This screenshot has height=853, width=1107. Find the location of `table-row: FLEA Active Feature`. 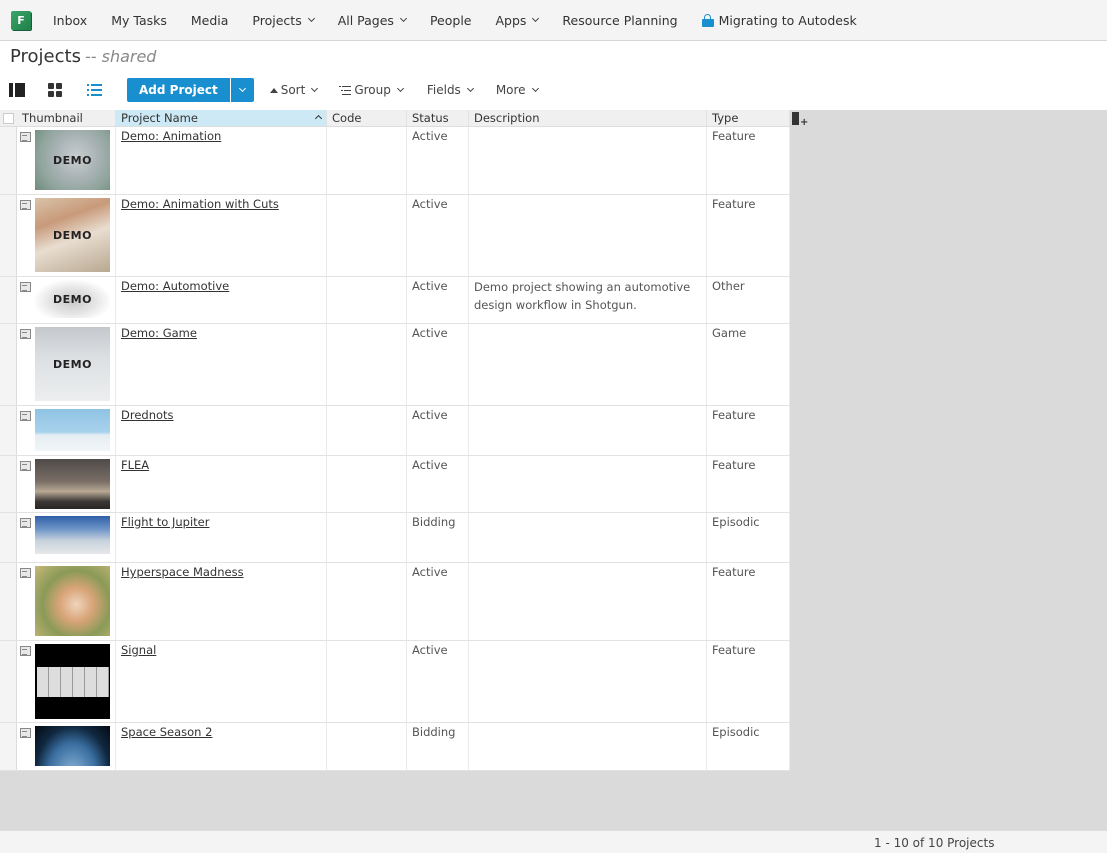

table-row: FLEA Active Feature is located at coordinates (395, 484).